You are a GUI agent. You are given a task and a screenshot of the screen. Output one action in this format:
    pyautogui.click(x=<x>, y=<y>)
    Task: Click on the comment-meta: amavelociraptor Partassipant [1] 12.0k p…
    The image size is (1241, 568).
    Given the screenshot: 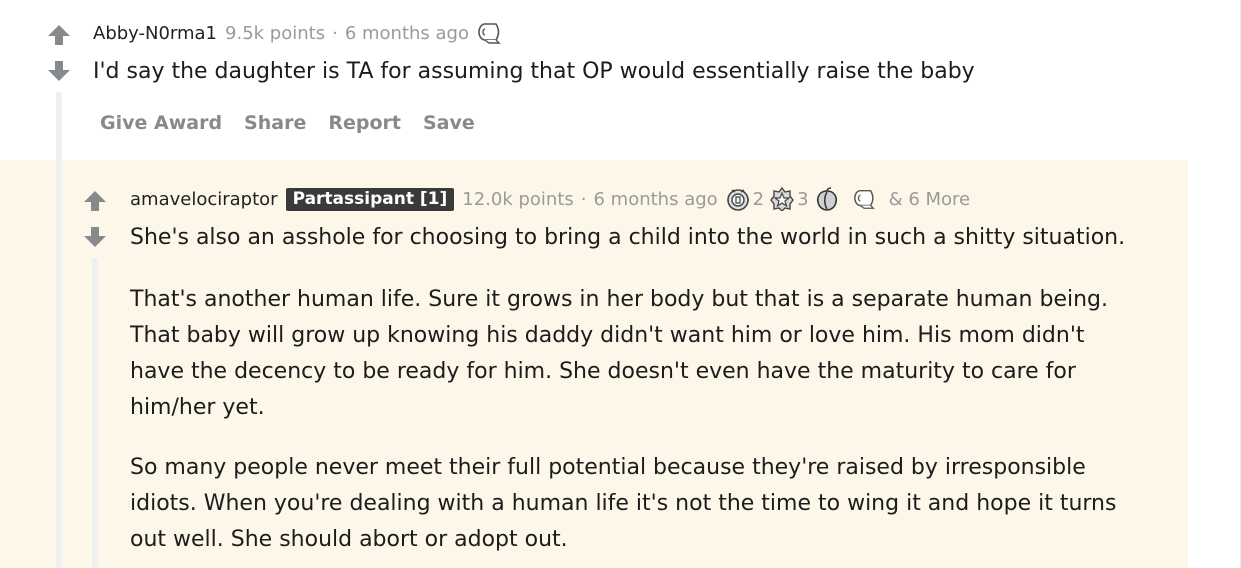 What is the action you would take?
    pyautogui.click(x=550, y=199)
    